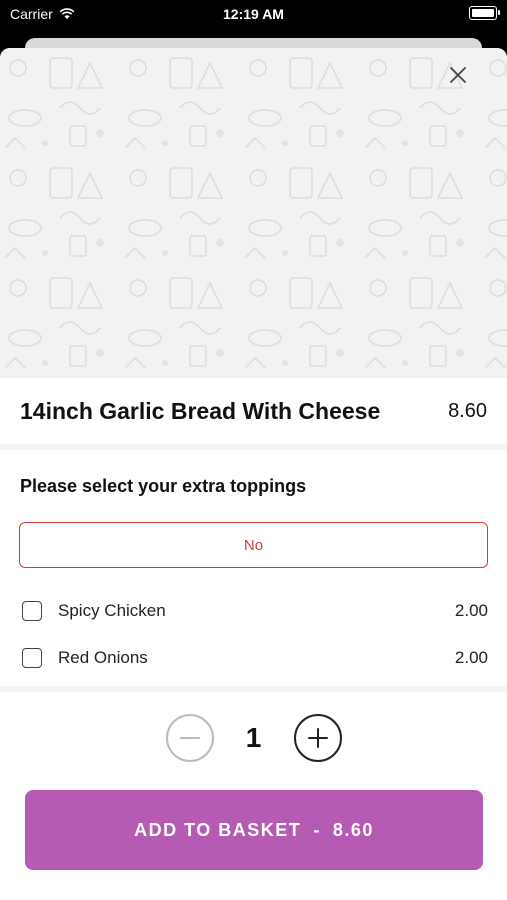 The height and width of the screenshot is (900, 507). Describe the element at coordinates (200, 410) in the screenshot. I see `item-title: 14inch Garlic Bread With Cheese` at that location.